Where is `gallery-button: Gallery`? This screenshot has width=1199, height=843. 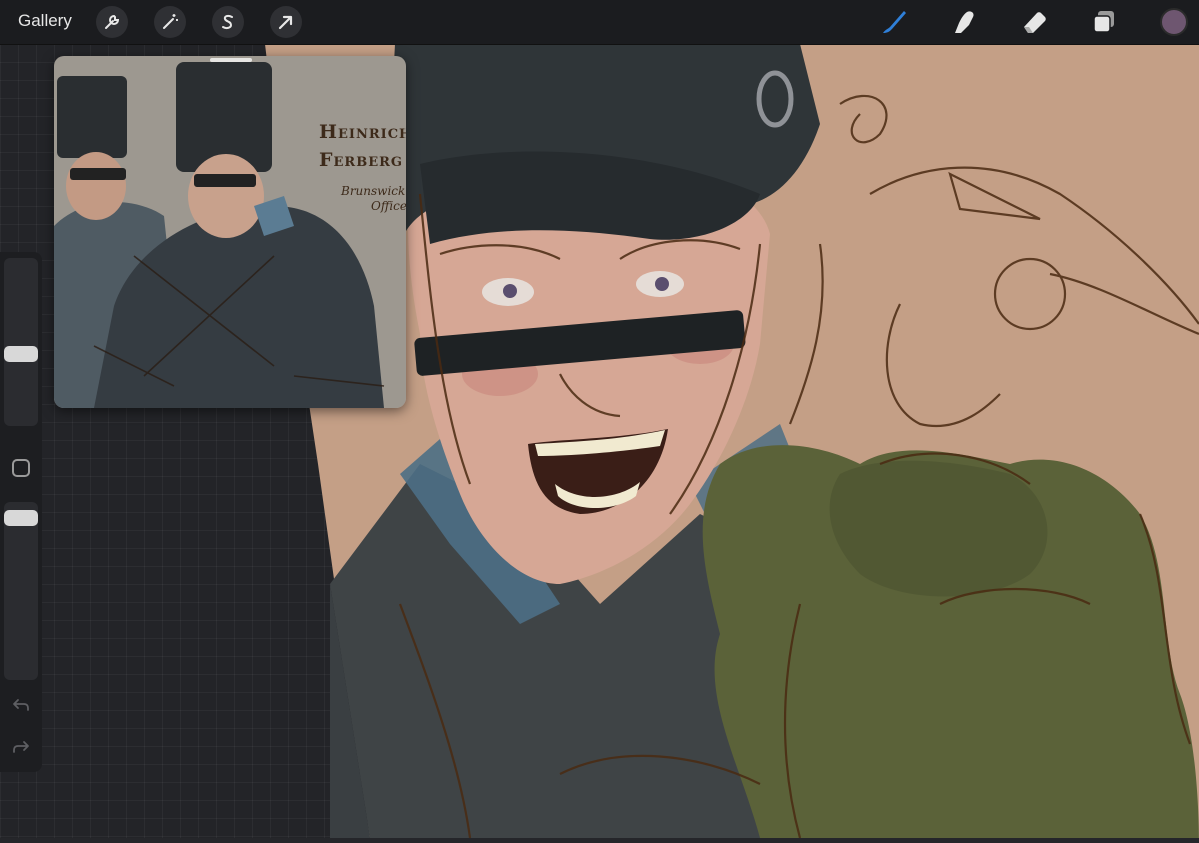 gallery-button: Gallery is located at coordinates (45, 21).